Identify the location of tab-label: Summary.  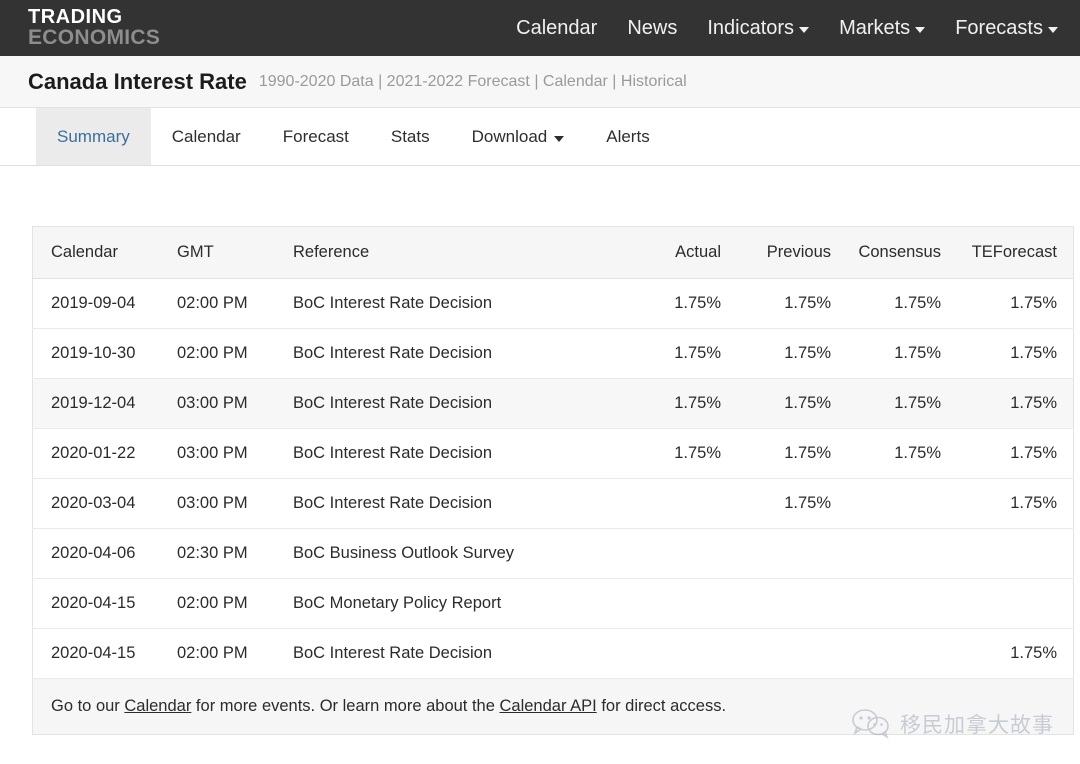
(93, 136).